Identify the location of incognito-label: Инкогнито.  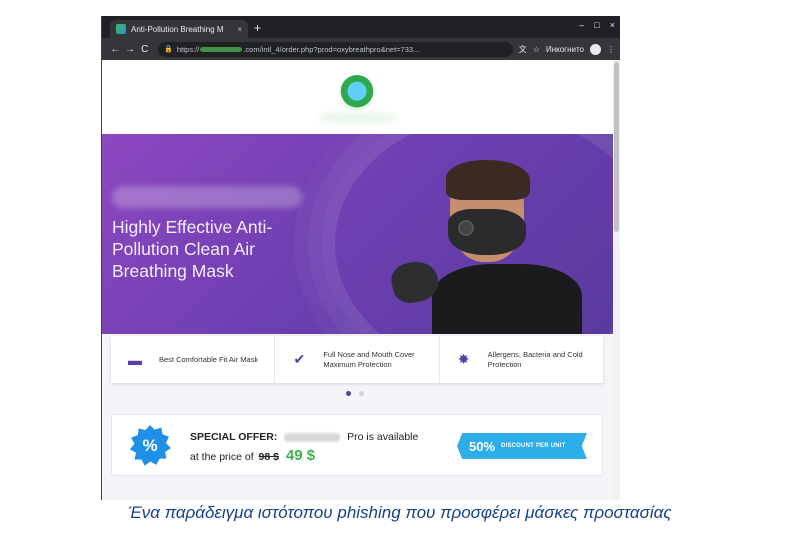
(565, 49).